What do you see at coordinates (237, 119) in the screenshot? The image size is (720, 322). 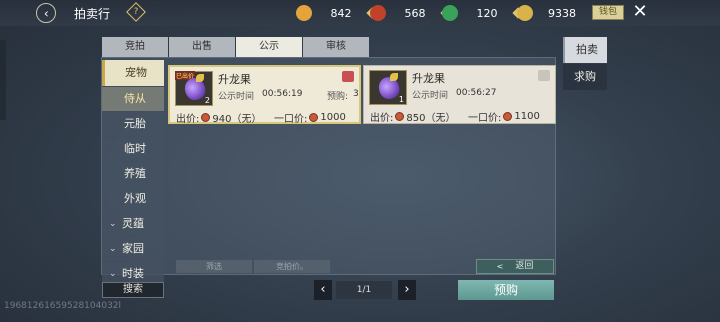 I see `bid-price: 940（无）` at bounding box center [237, 119].